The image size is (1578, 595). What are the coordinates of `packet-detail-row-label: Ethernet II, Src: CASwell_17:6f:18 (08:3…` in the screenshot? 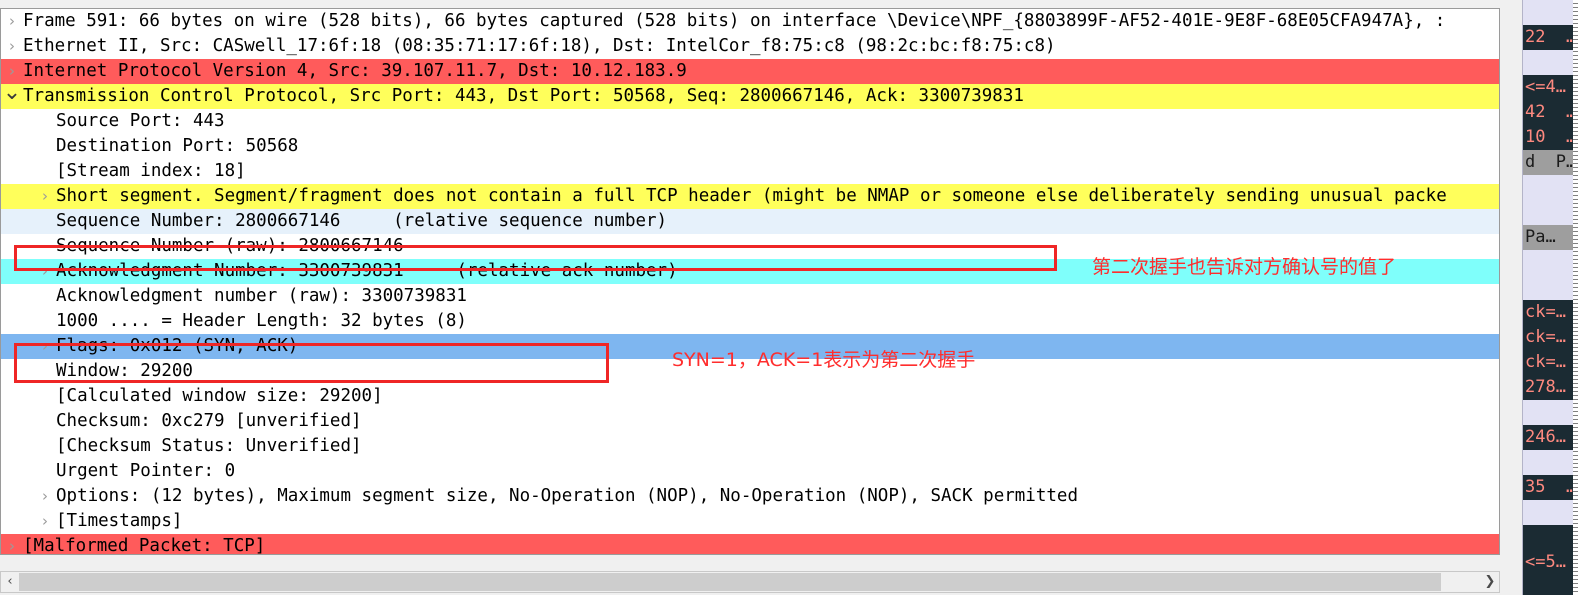 It's located at (539, 46).